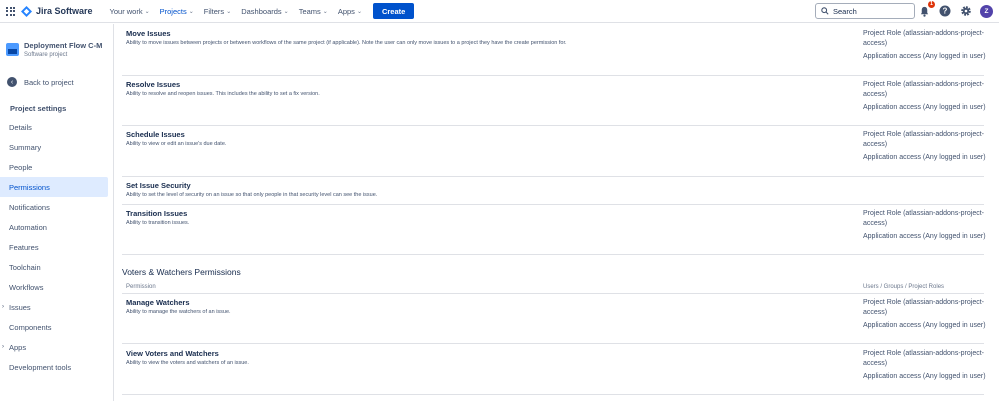 This screenshot has width=999, height=401. I want to click on settings-button, so click(966, 11).